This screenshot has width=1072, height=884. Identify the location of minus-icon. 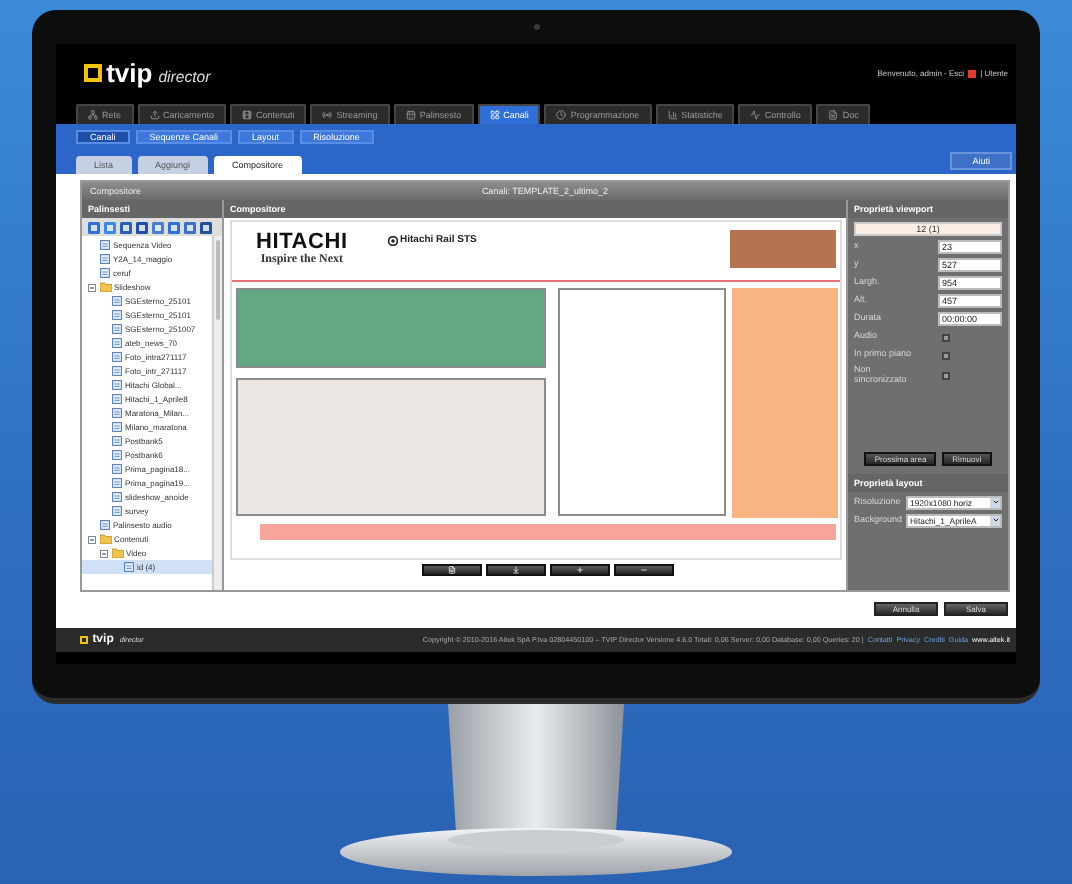
(643, 570).